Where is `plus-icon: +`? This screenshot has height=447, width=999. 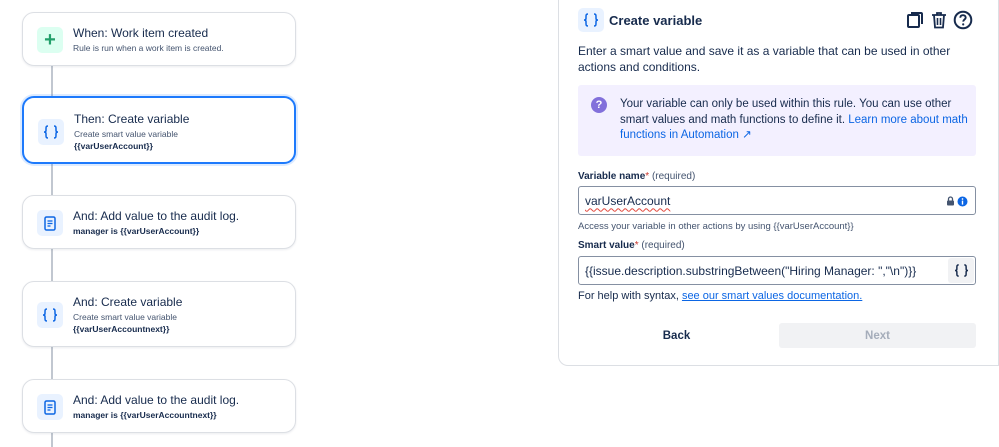 plus-icon: + is located at coordinates (50, 40).